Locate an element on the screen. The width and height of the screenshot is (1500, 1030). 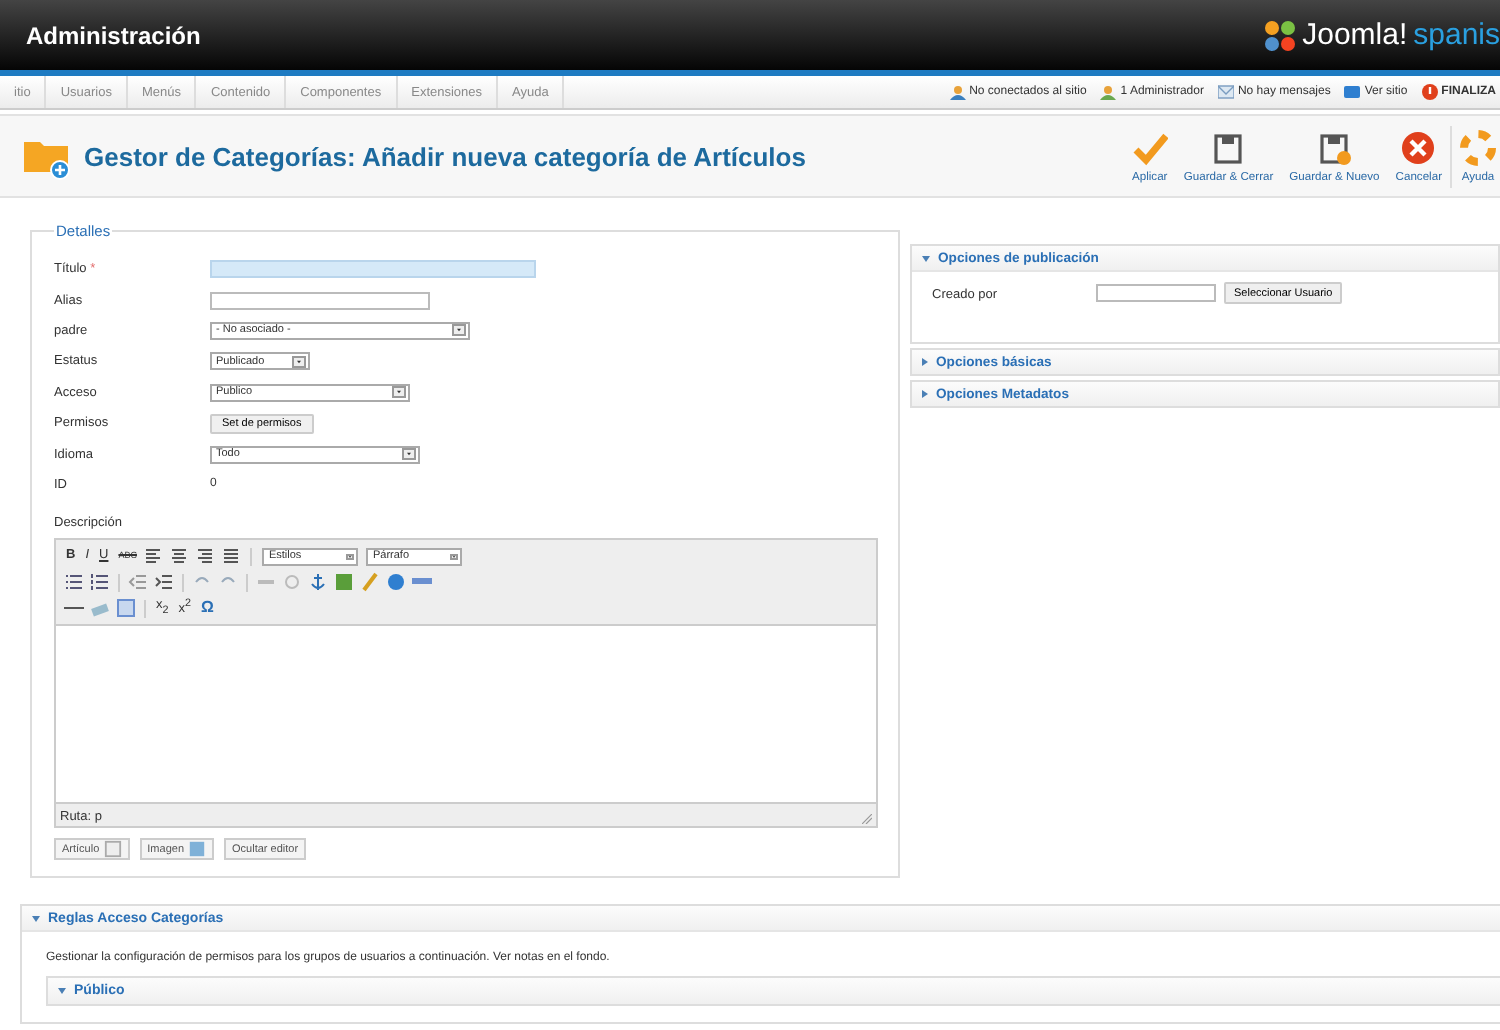
align-center-icon is located at coordinates (180, 556).